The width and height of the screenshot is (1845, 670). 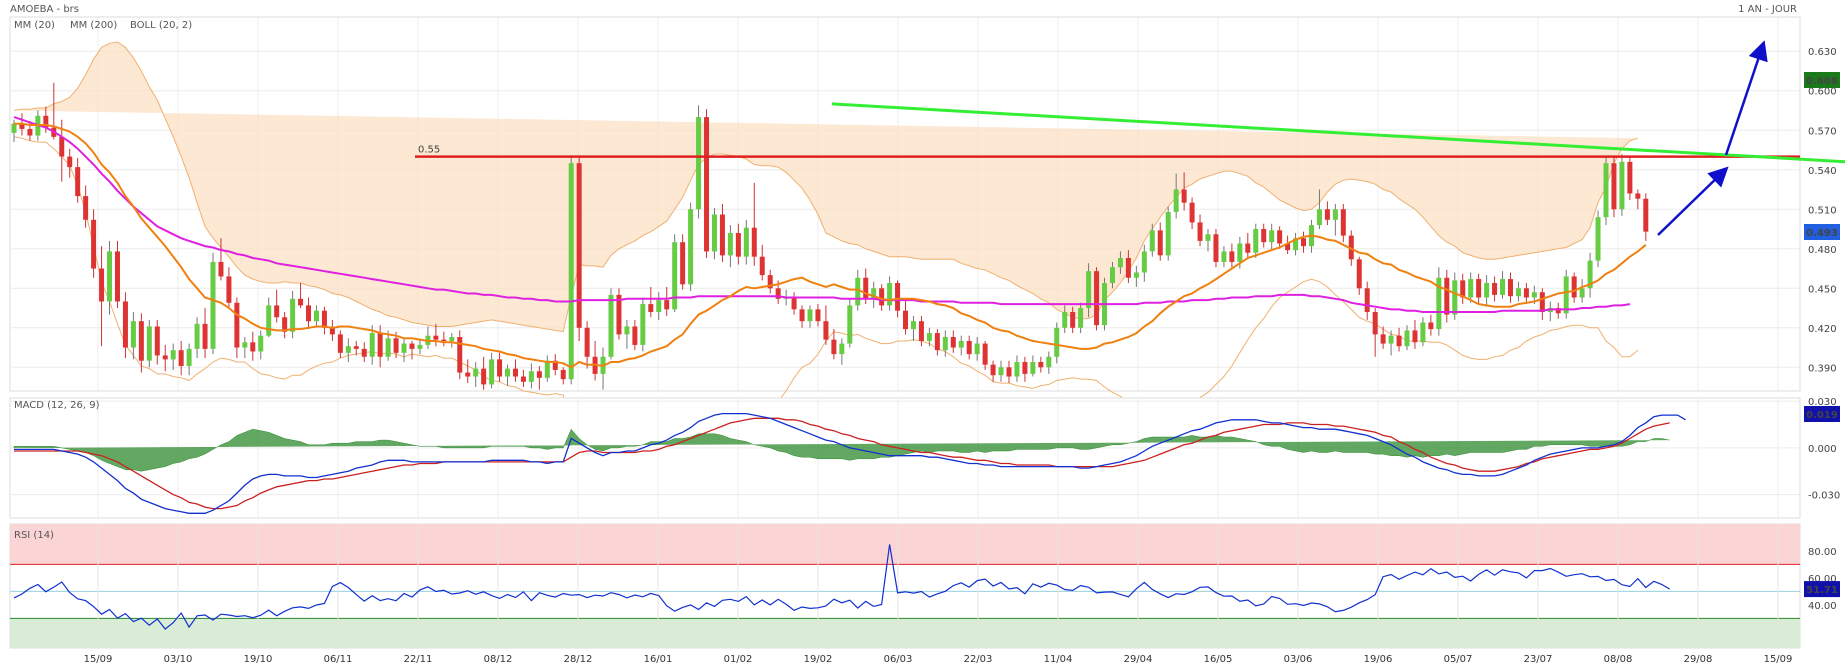 What do you see at coordinates (738, 659) in the screenshot?
I see `date-tick: 01/02` at bounding box center [738, 659].